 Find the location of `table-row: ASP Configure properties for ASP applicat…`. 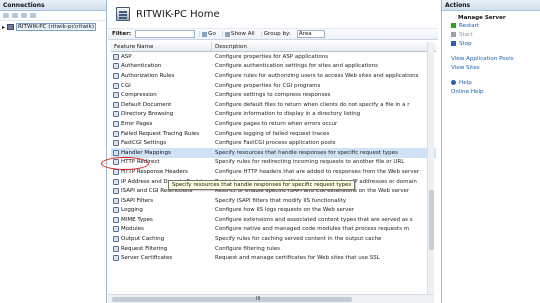

table-row: ASP Configure properties for ASP applicat… is located at coordinates (273, 57).